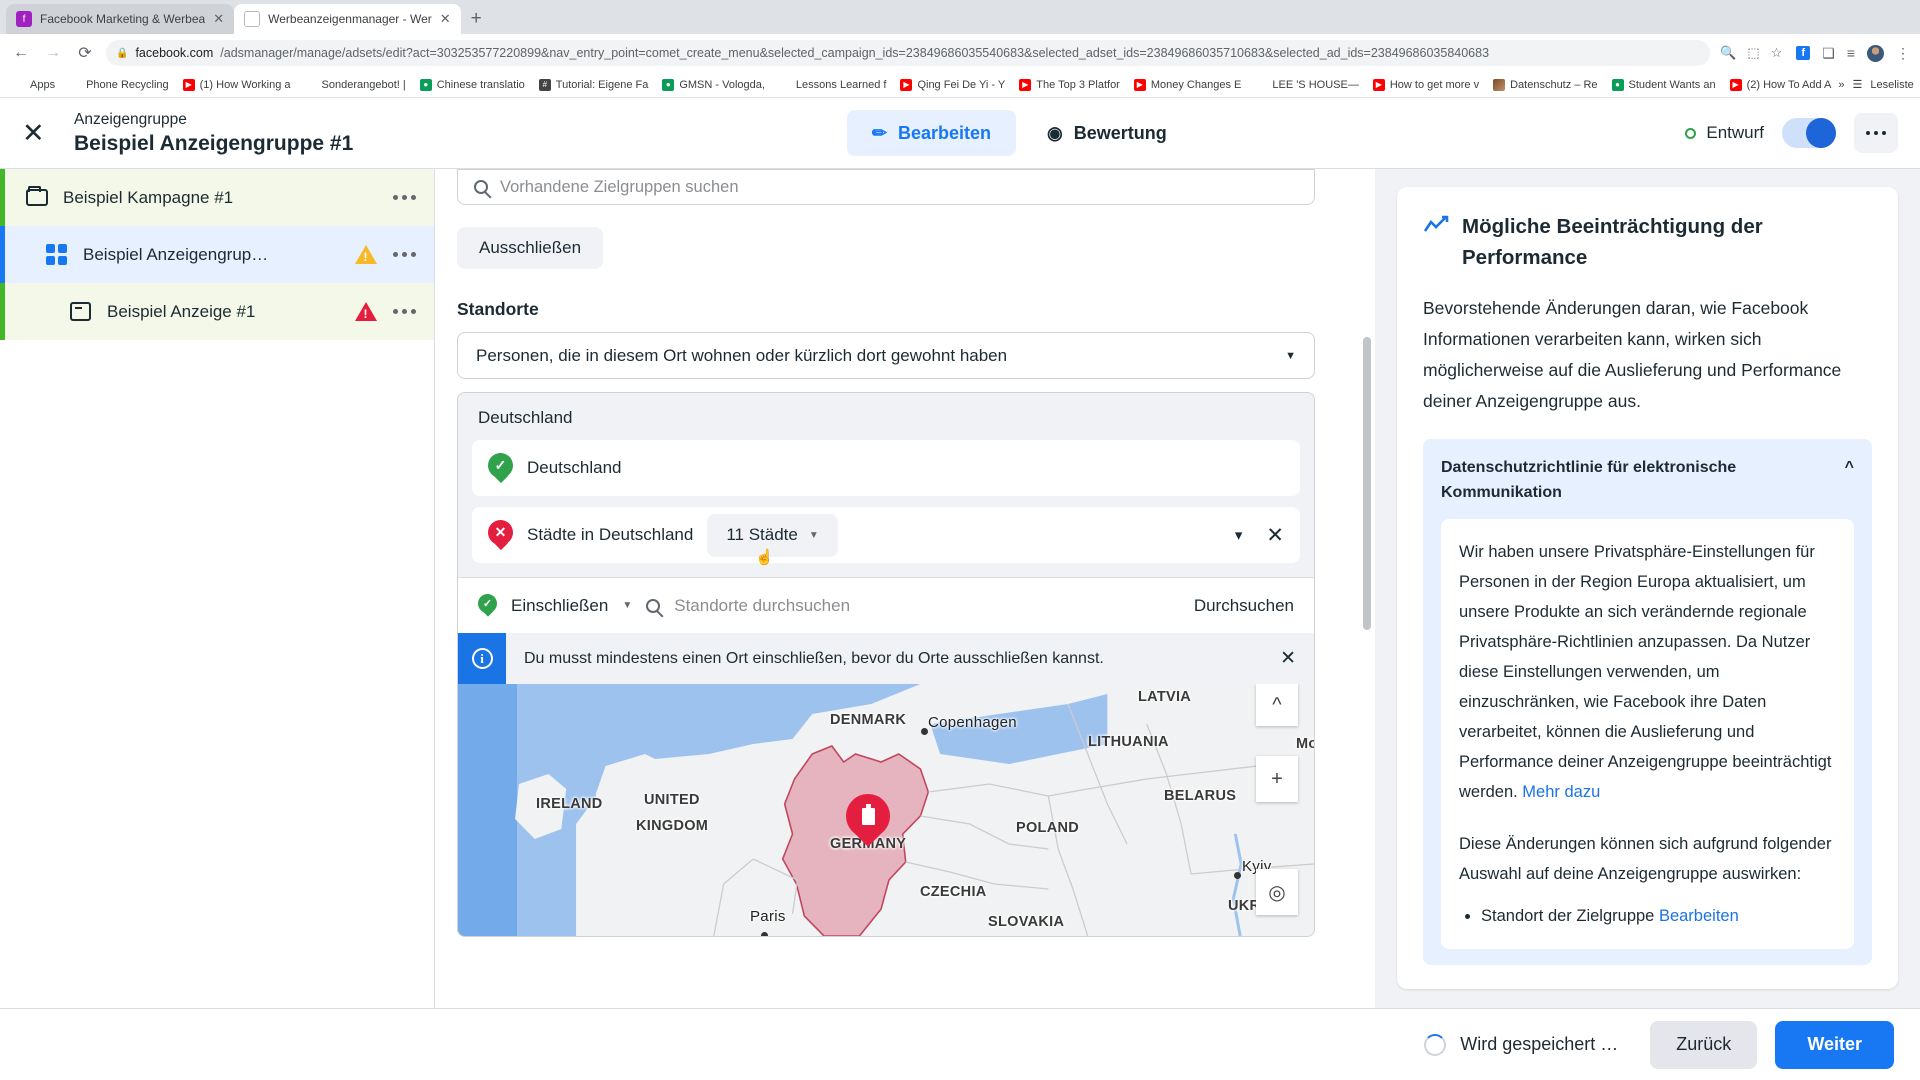 This screenshot has width=1920, height=1080. Describe the element at coordinates (1568, 916) in the screenshot. I see `list-item-text: Standort der Zielgruppe` at that location.